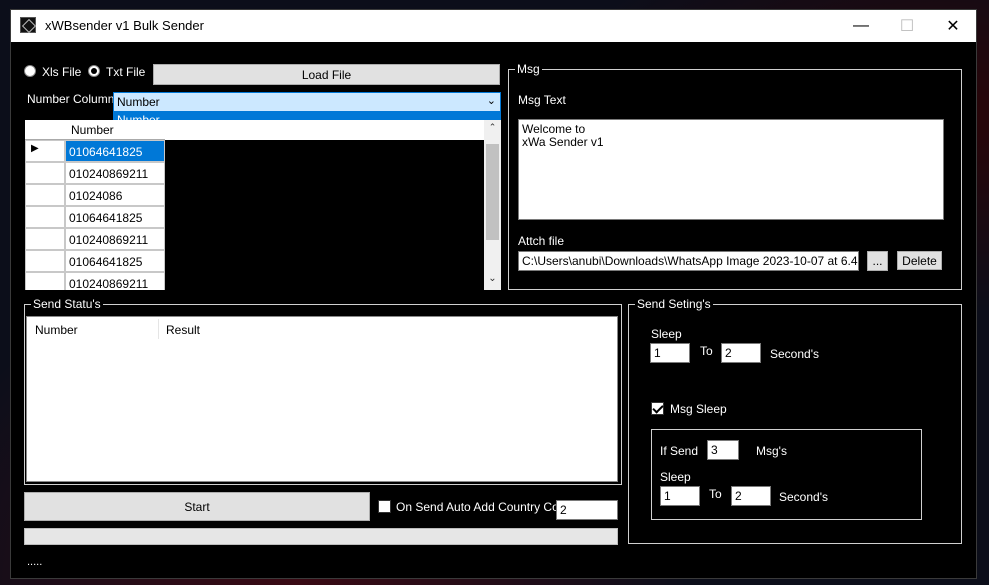 Image resolution: width=989 pixels, height=585 pixels. Describe the element at coordinates (124, 25) in the screenshot. I see `window-title: xWBsender v1 Bulk Sender` at that location.